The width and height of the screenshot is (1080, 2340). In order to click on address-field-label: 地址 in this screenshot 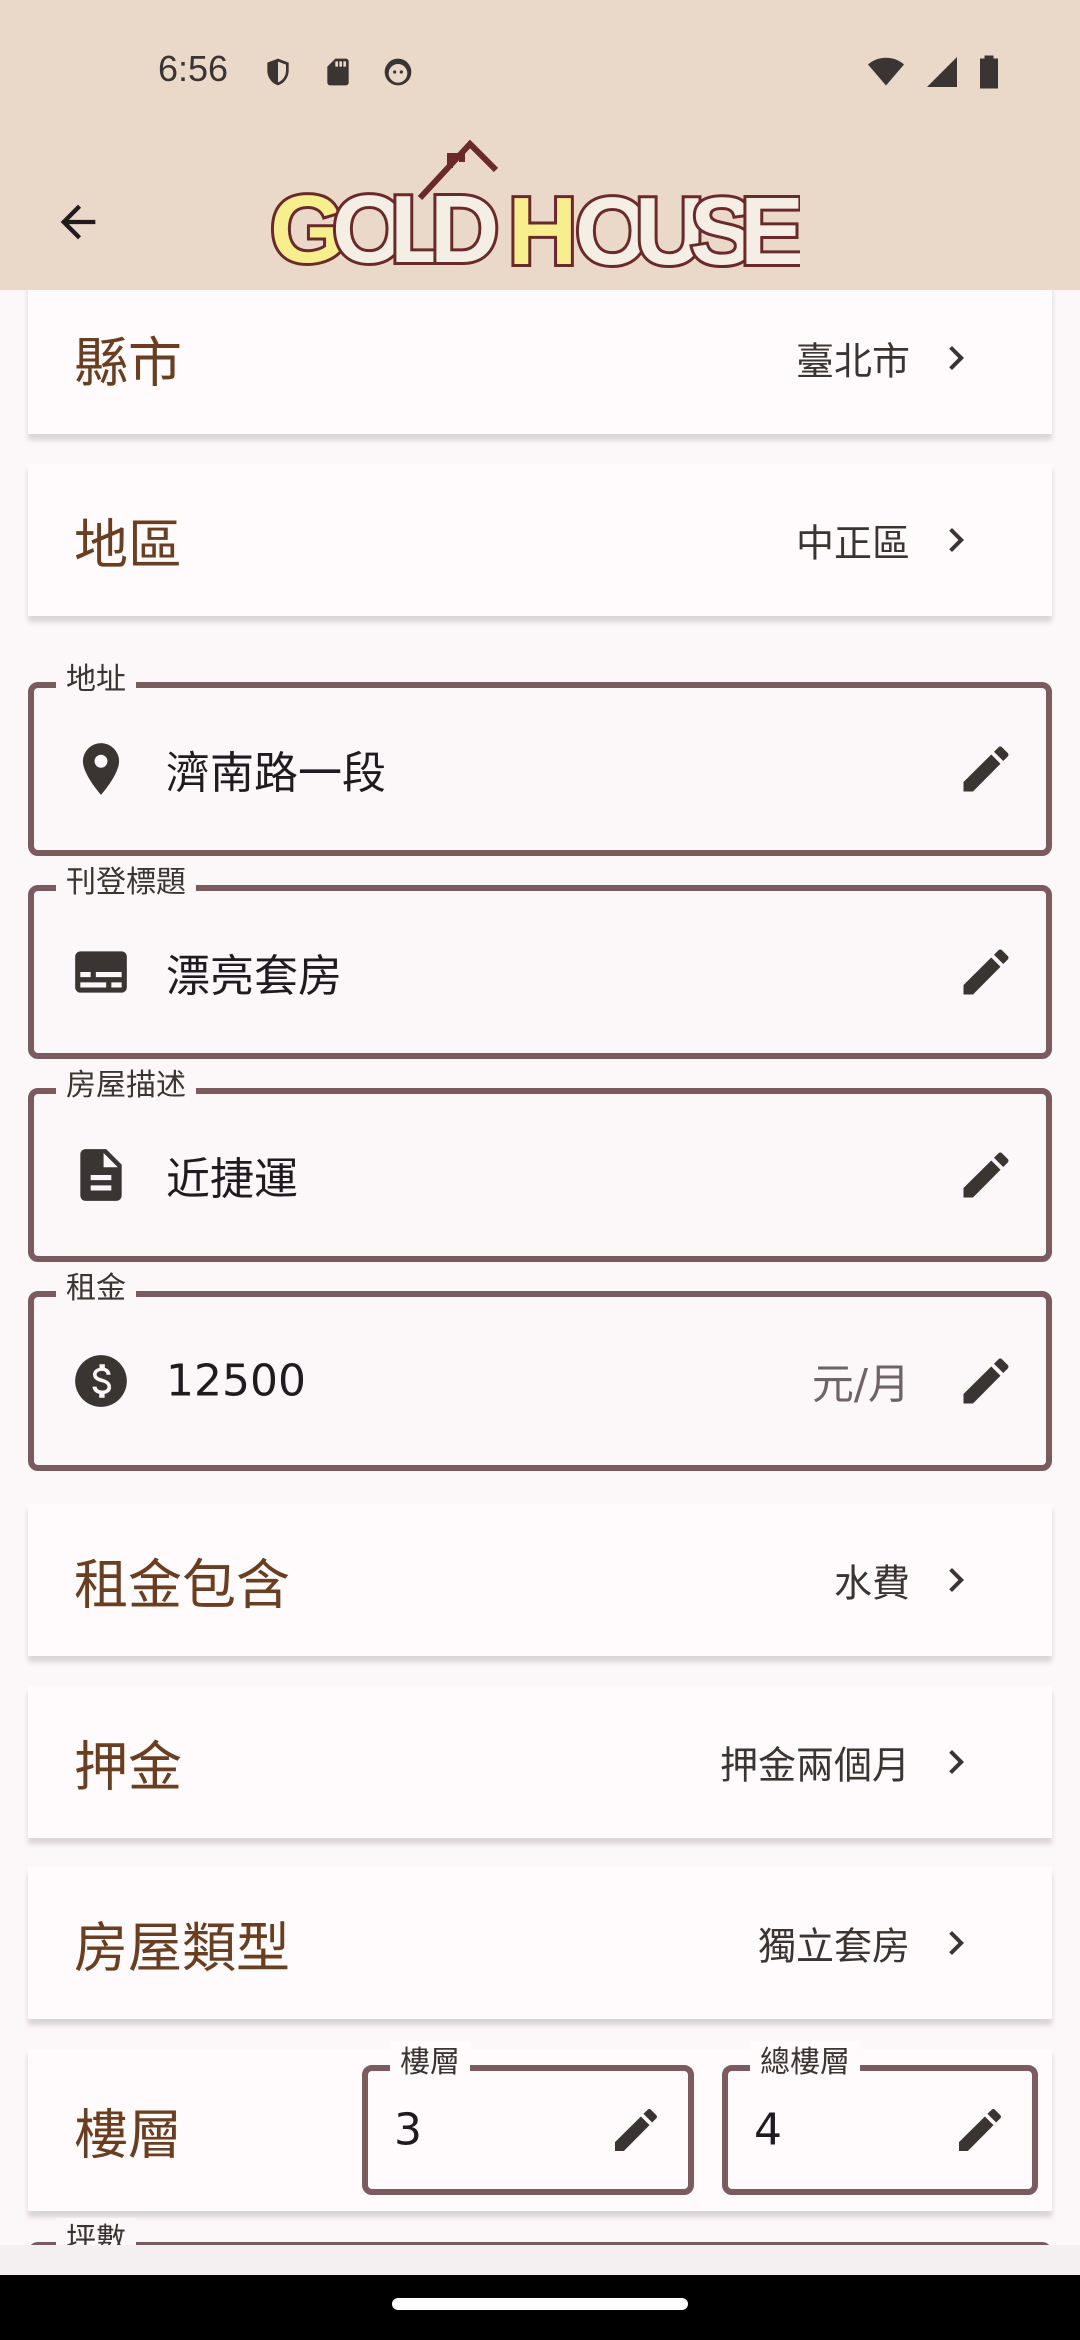, I will do `click(96, 680)`.